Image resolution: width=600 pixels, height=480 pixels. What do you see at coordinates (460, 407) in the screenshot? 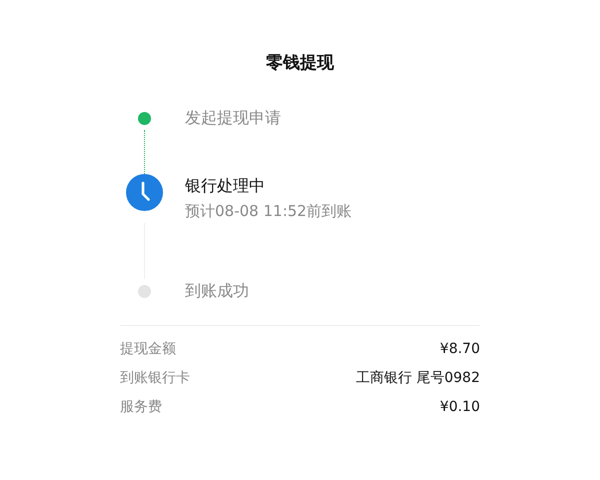
I see `detail-value: ¥0.10` at bounding box center [460, 407].